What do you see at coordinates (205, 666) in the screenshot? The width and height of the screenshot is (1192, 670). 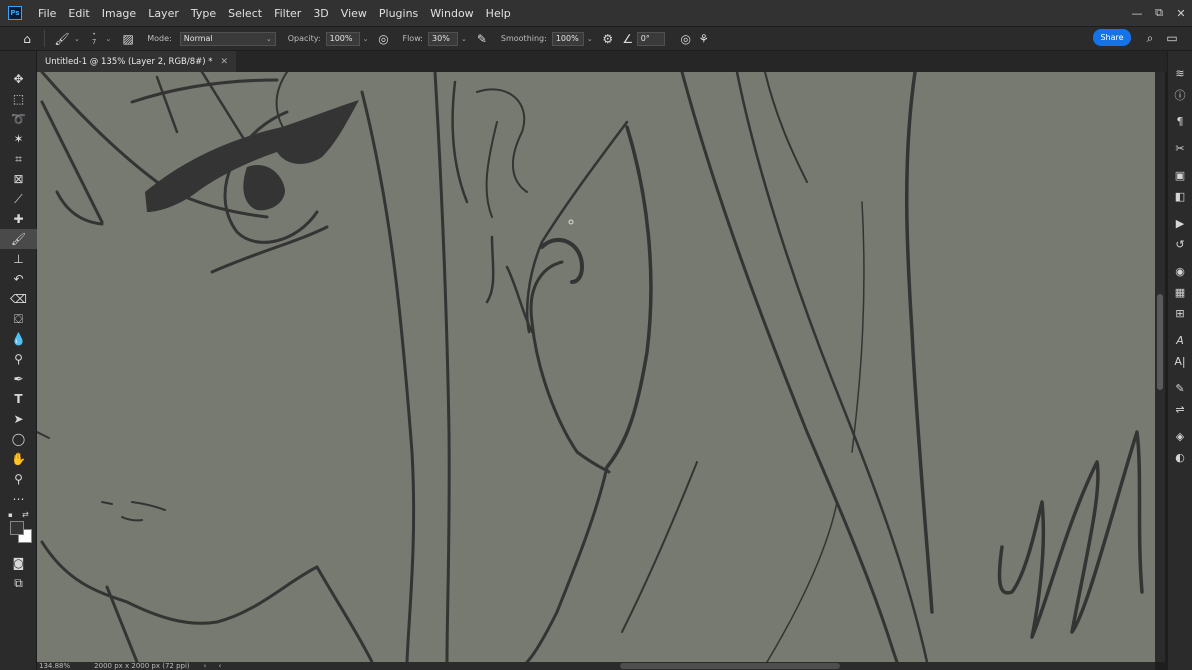 I see `chevron-right-icon: ›` at bounding box center [205, 666].